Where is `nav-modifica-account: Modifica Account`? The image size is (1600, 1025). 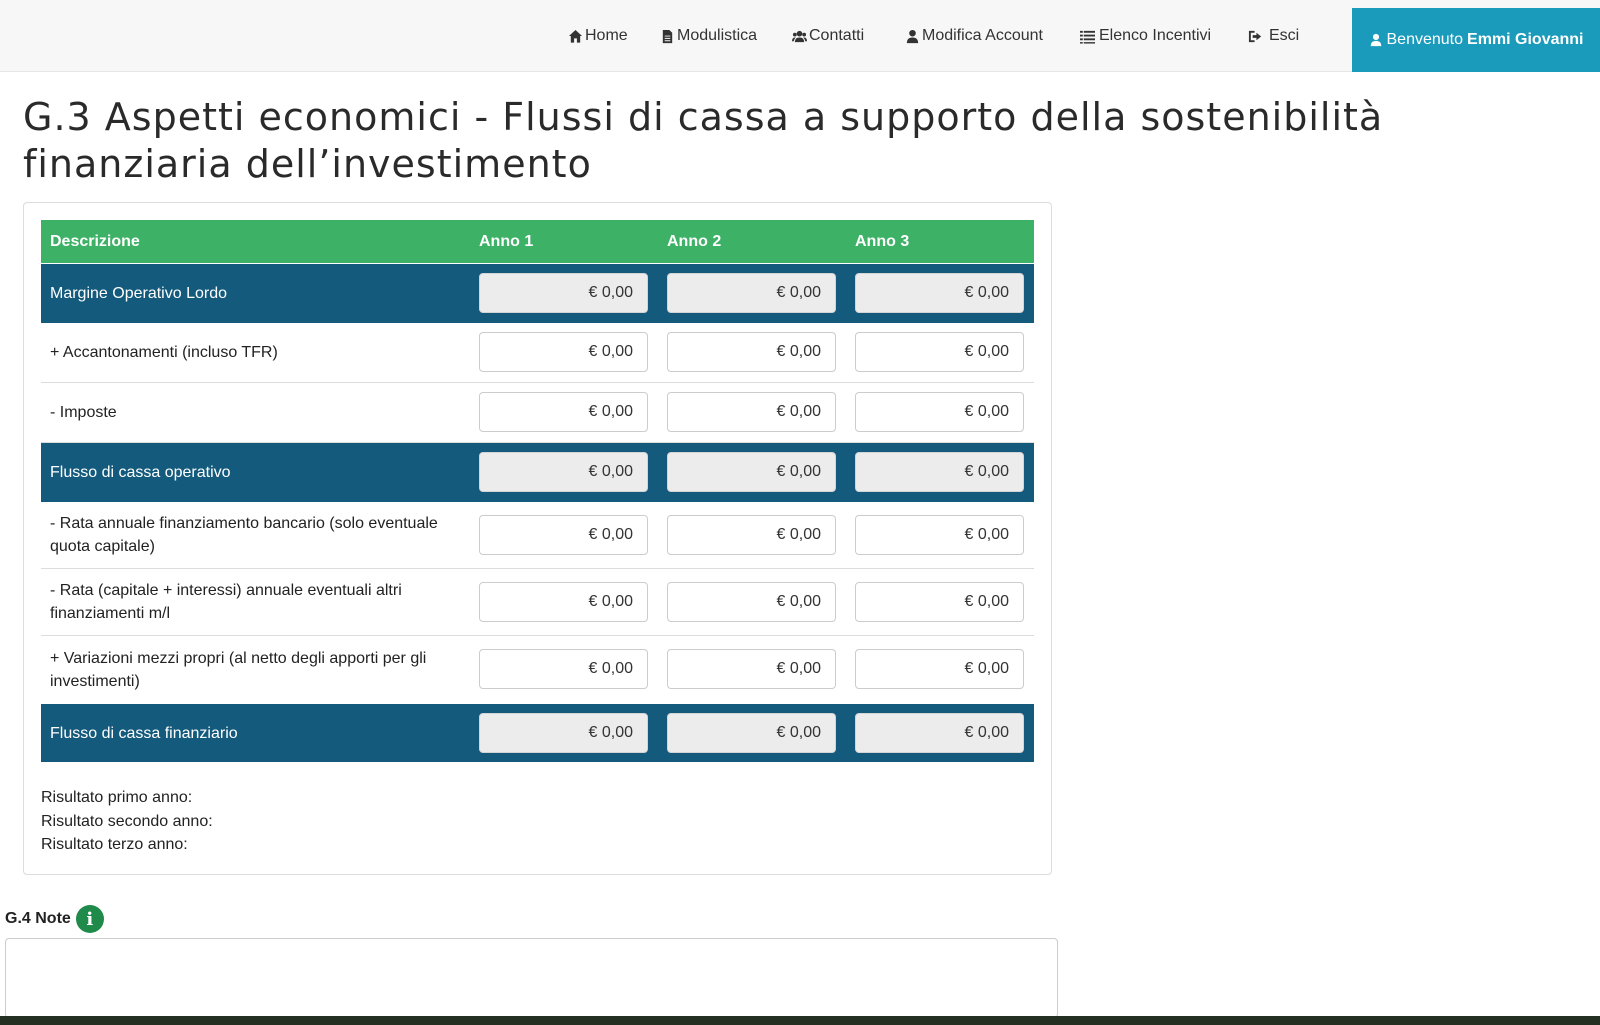
nav-modifica-account: Modifica Account is located at coordinates (974, 36).